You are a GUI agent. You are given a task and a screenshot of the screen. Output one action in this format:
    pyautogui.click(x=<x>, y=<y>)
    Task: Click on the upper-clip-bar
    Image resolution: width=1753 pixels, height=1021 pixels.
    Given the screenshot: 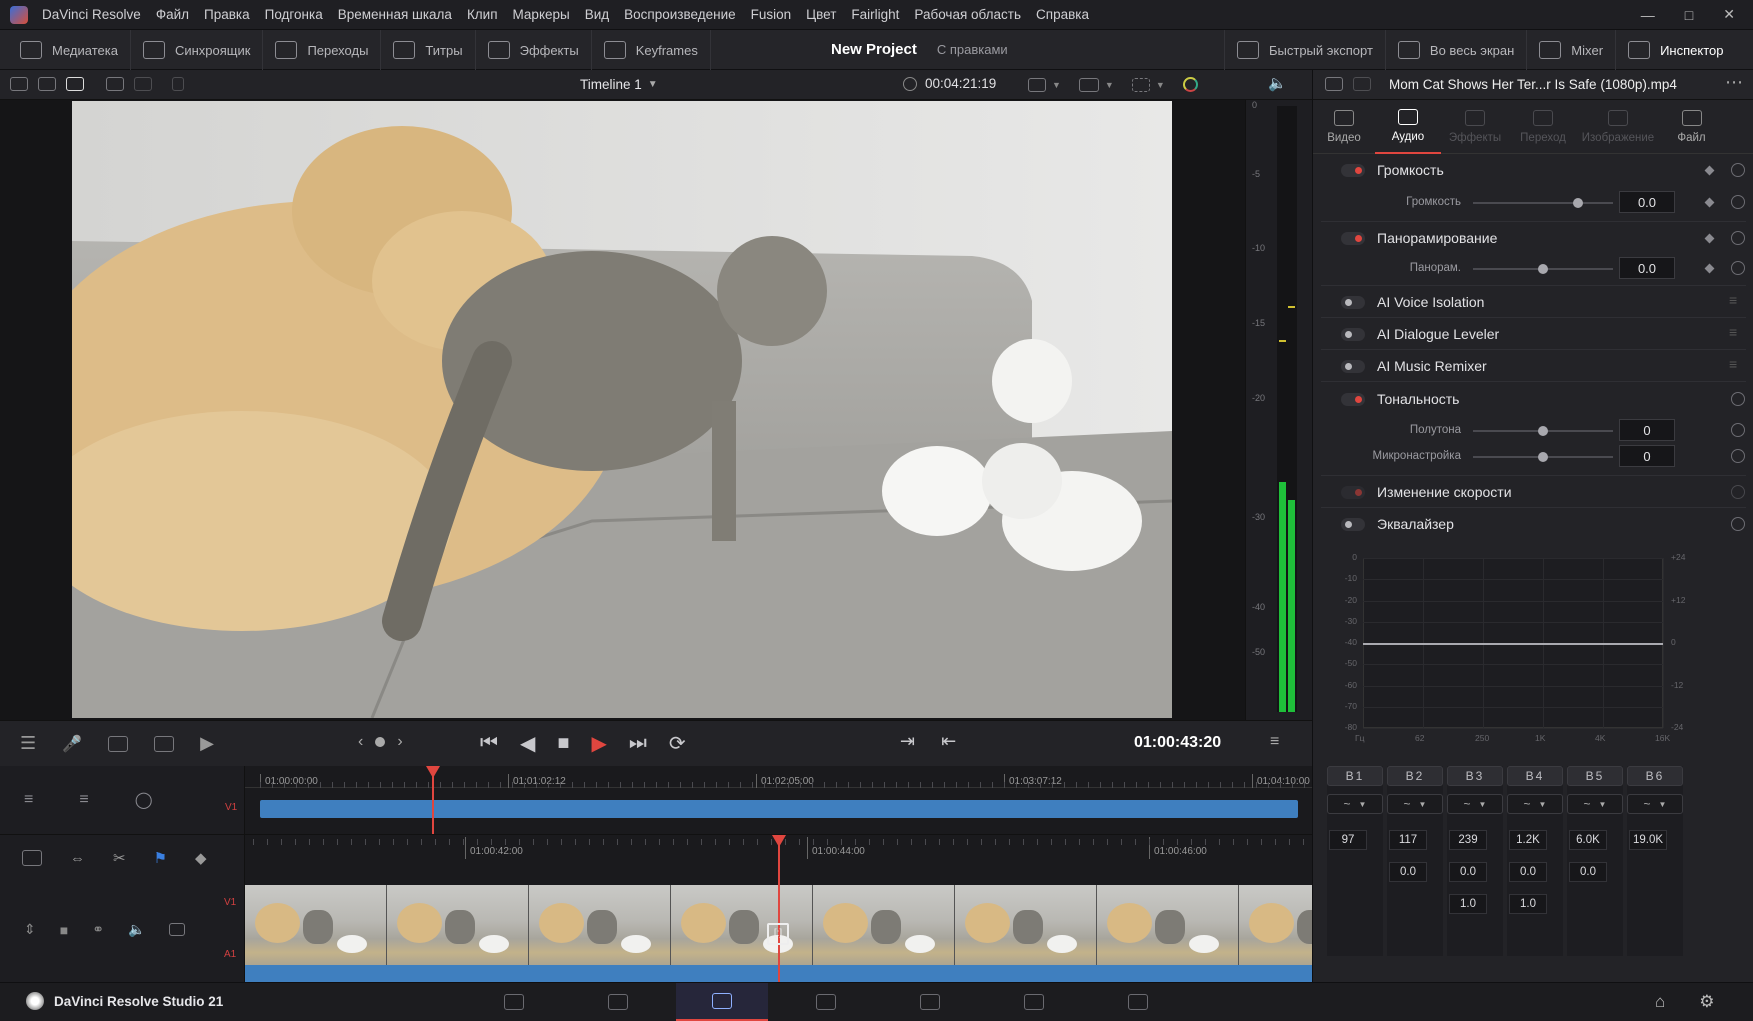 What is the action you would take?
    pyautogui.click(x=779, y=809)
    